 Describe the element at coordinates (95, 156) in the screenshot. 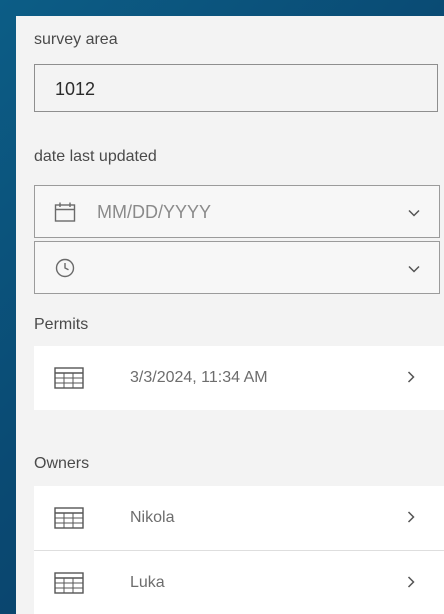

I see `date-last-updated-label: date last updated` at that location.